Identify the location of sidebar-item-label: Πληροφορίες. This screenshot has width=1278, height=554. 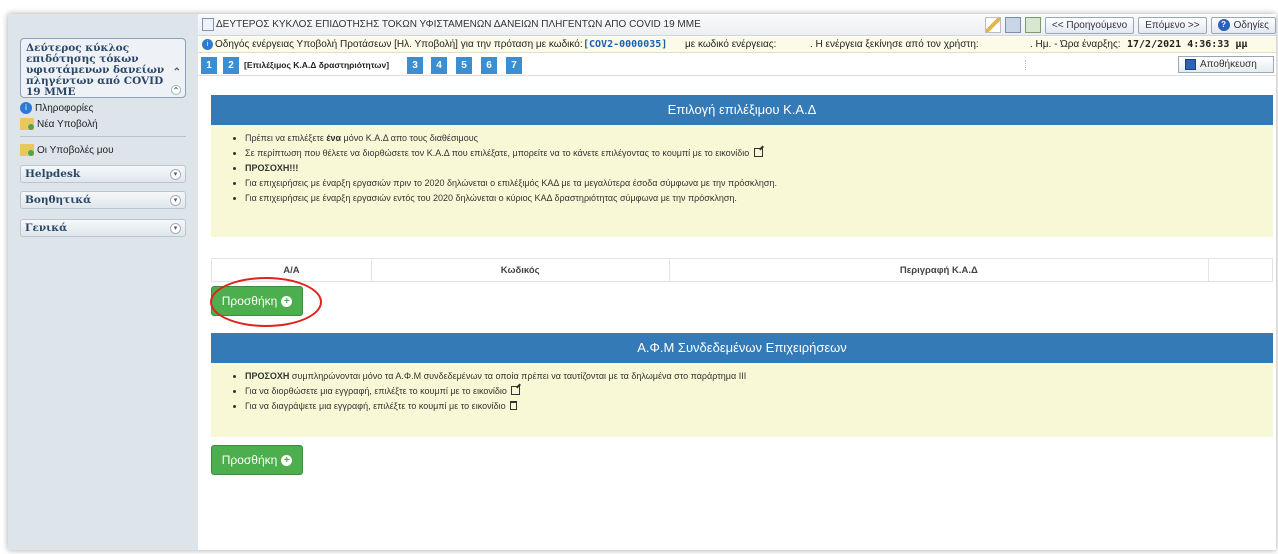
(64, 108).